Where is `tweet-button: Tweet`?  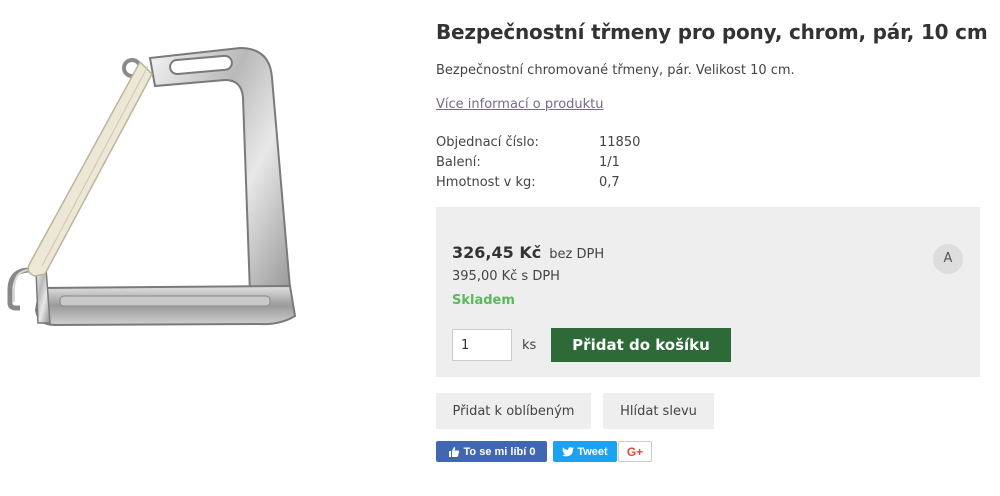 tweet-button: Tweet is located at coordinates (585, 451).